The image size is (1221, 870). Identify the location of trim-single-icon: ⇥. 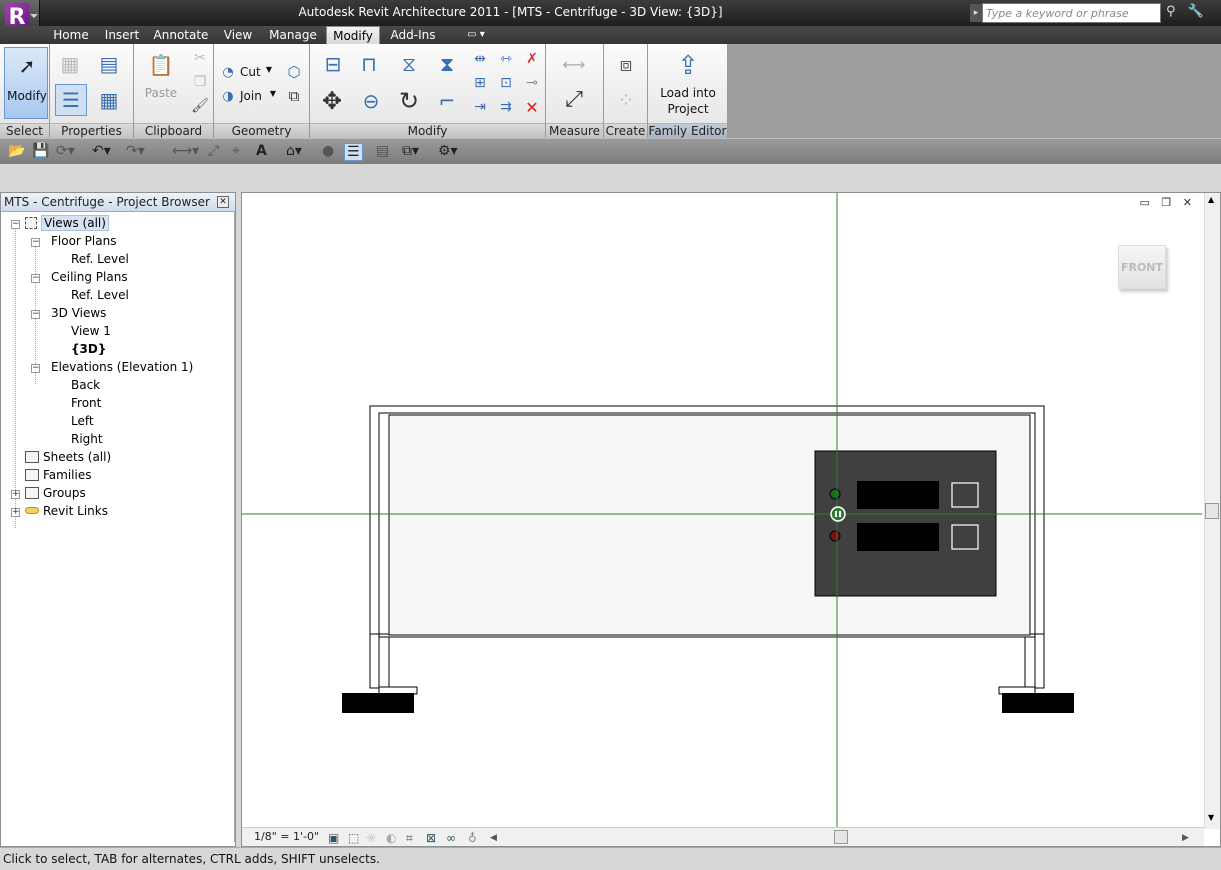
(480, 107).